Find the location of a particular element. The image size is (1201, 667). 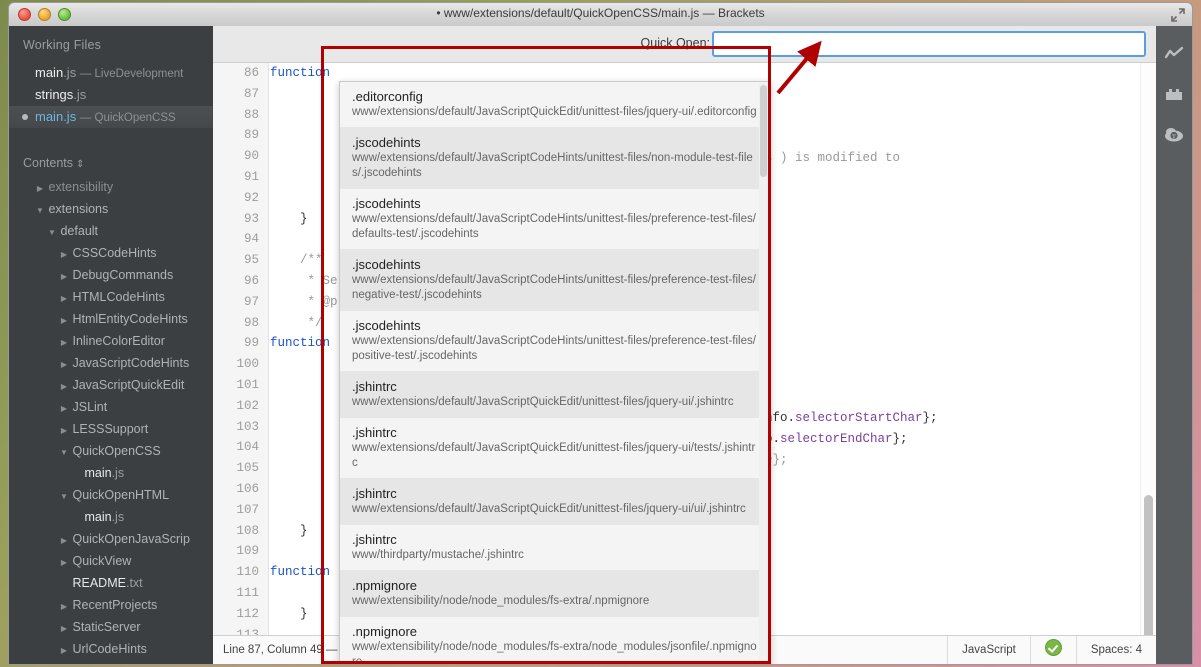

line-number: 111 is located at coordinates (247, 592).